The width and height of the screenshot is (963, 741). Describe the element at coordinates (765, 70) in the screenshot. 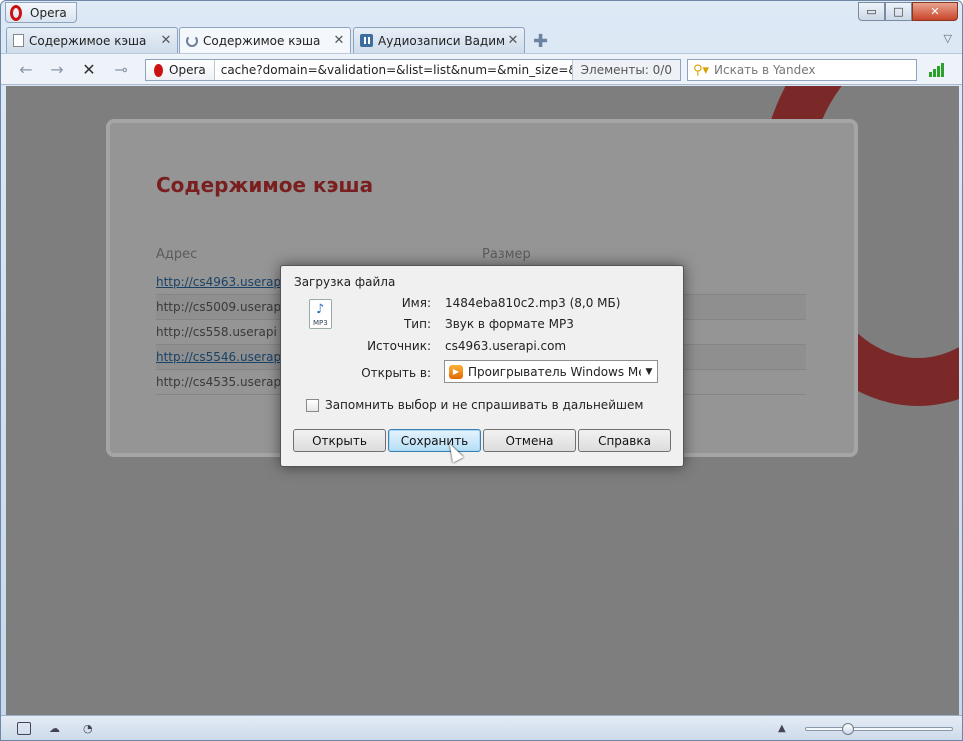

I see `search-placeholder: Искать в Yandex` at that location.